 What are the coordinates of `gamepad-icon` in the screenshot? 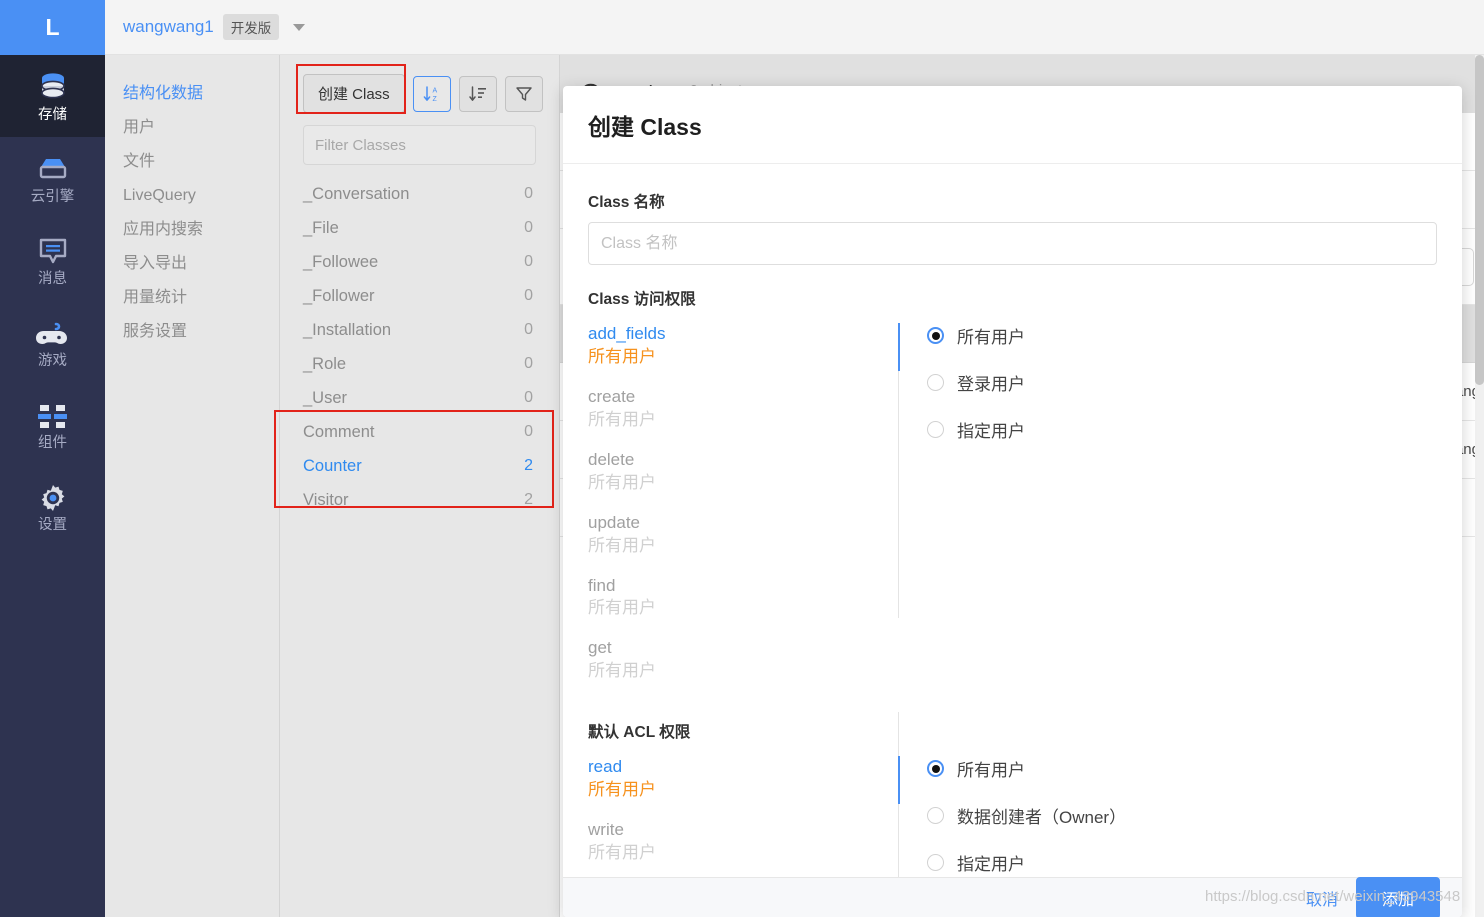 It's located at (53, 332).